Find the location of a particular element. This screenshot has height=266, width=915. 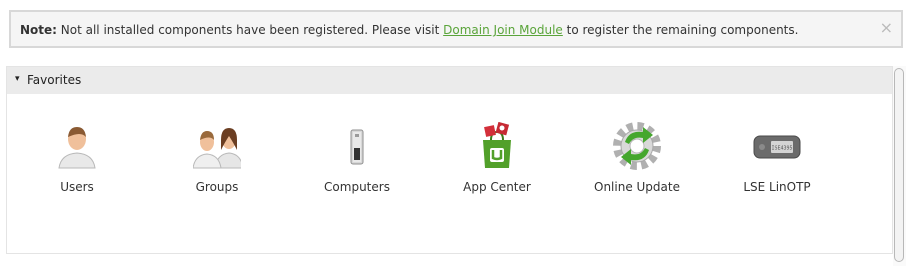

module-computers: Computers is located at coordinates (357, 159).